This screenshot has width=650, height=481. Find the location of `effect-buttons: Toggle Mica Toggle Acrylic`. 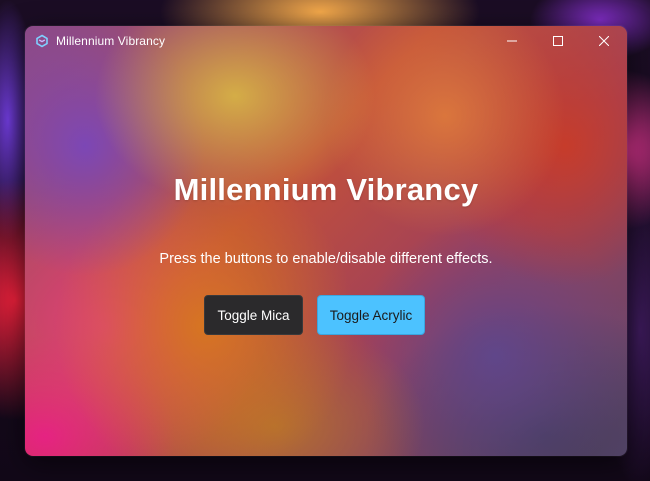

effect-buttons: Toggle Mica Toggle Acrylic is located at coordinates (326, 315).